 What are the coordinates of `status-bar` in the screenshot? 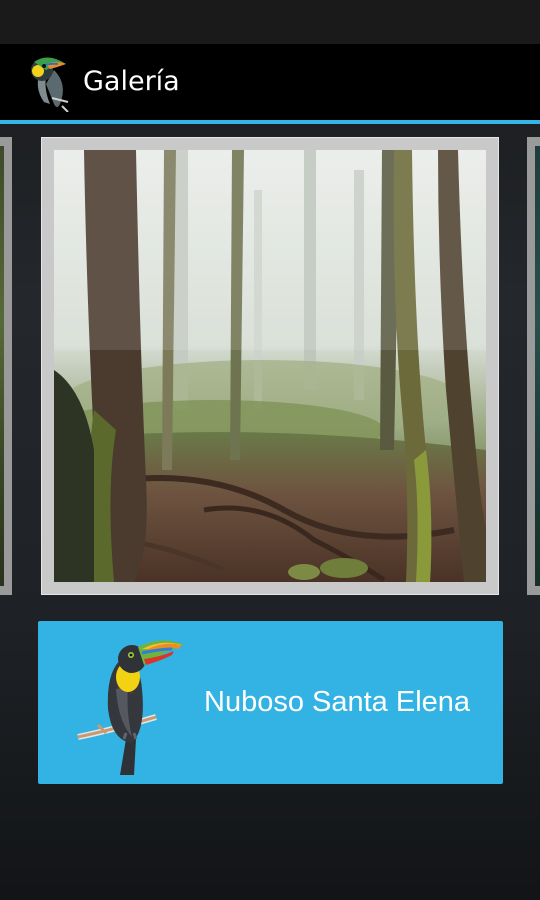 It's located at (270, 22).